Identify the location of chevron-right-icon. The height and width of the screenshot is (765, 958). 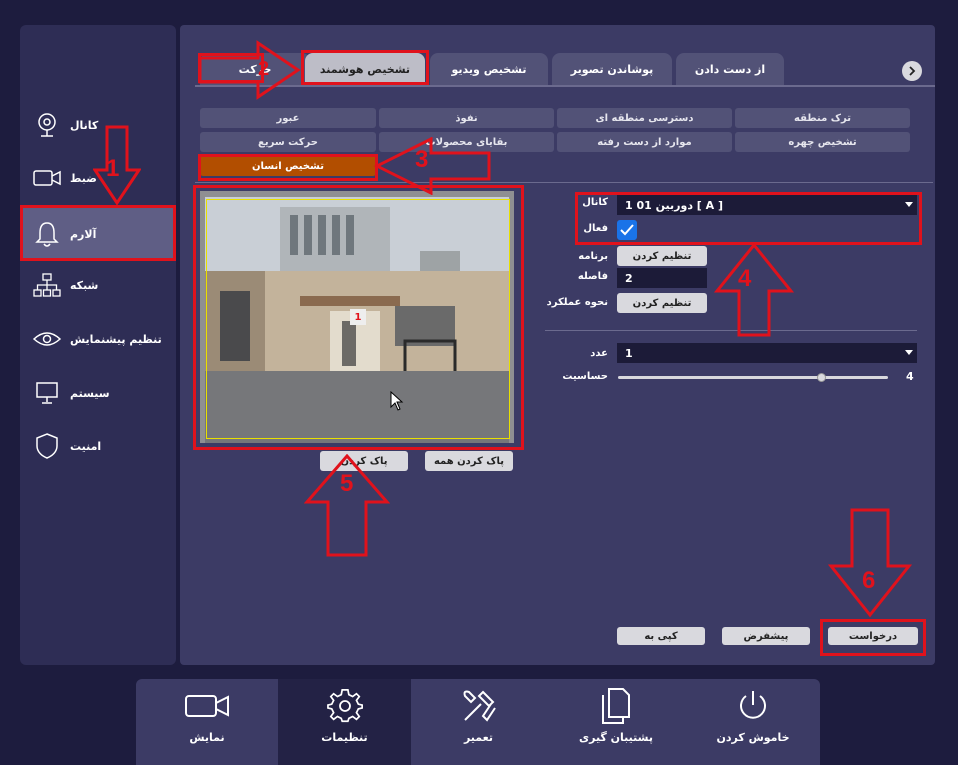
(912, 71).